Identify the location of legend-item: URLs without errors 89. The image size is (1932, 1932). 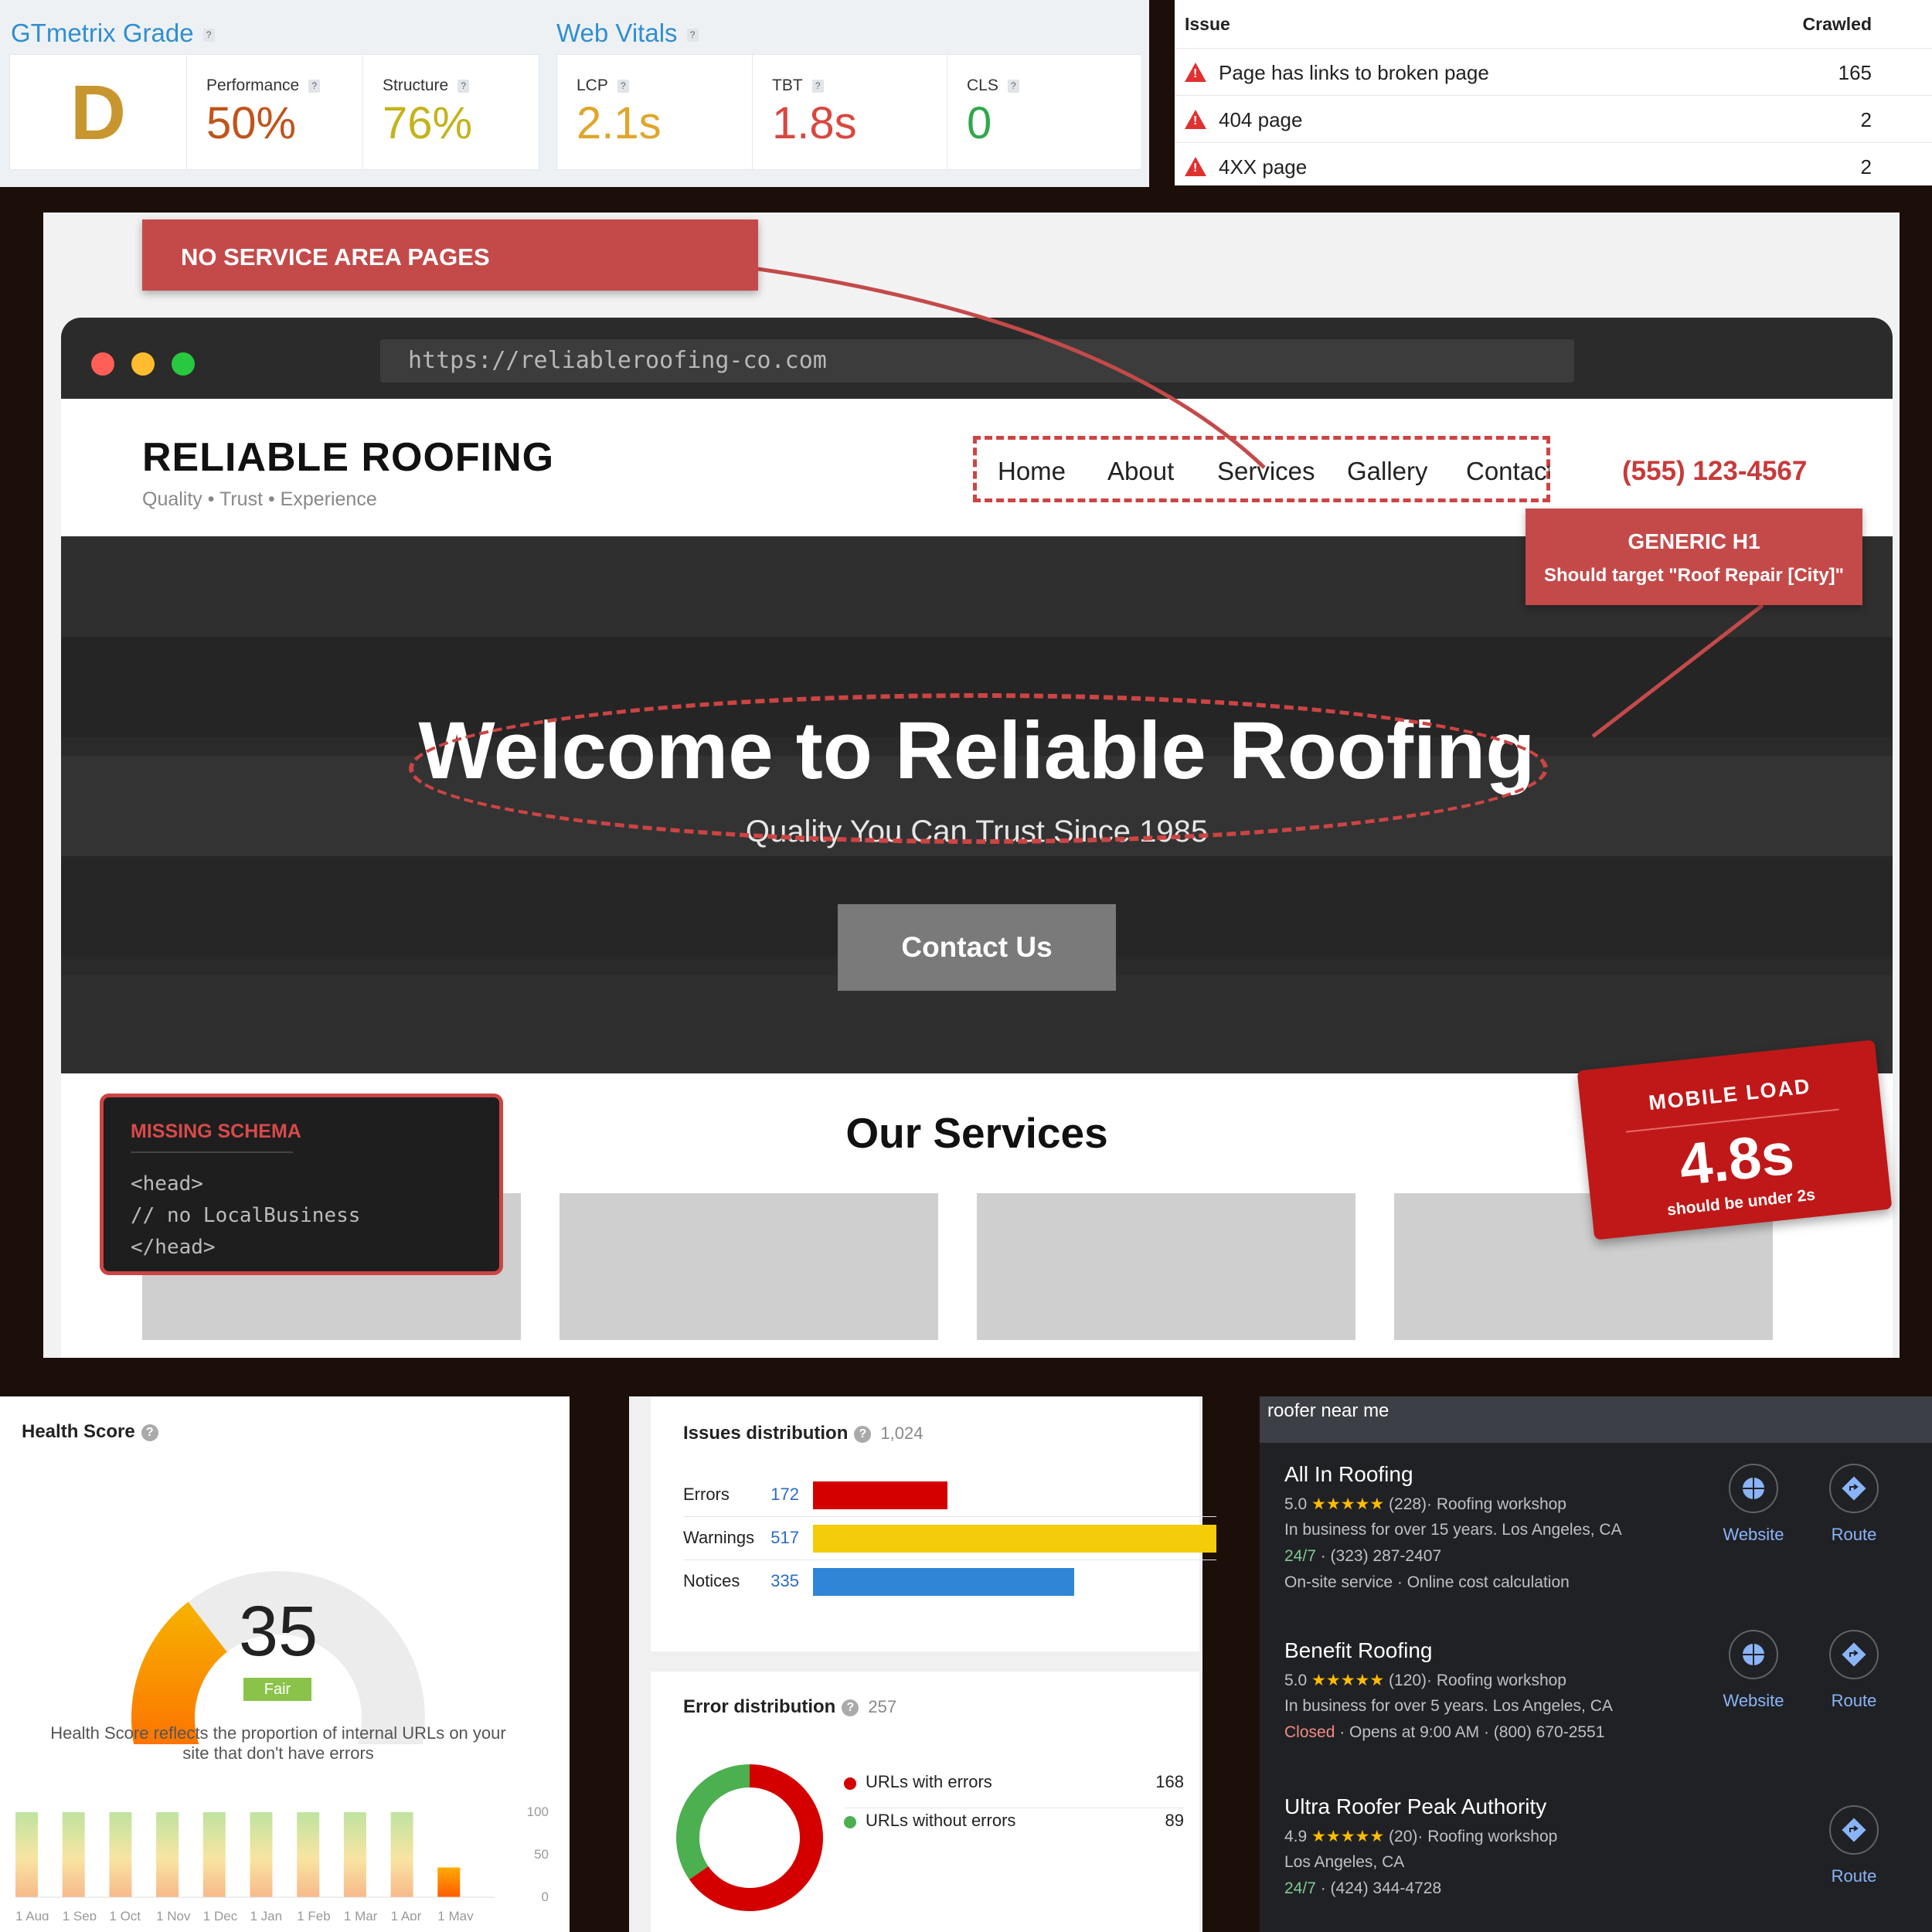
(1014, 1825).